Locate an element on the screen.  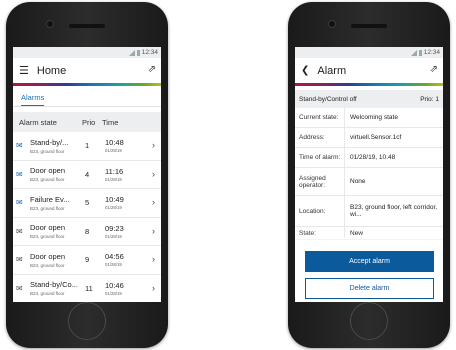
alarm-time: 10:48 is located at coordinates (114, 143).